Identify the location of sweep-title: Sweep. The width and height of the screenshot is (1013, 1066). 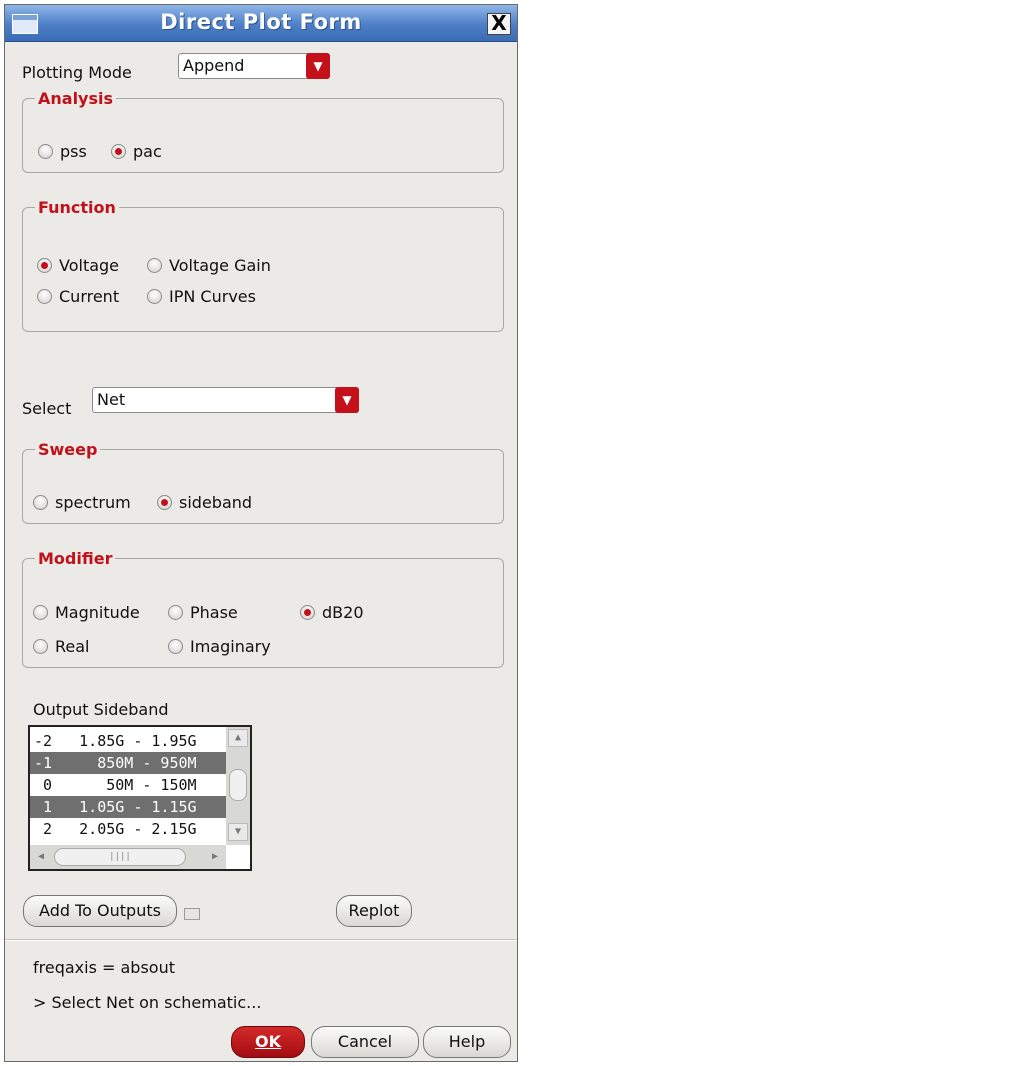
(68, 449).